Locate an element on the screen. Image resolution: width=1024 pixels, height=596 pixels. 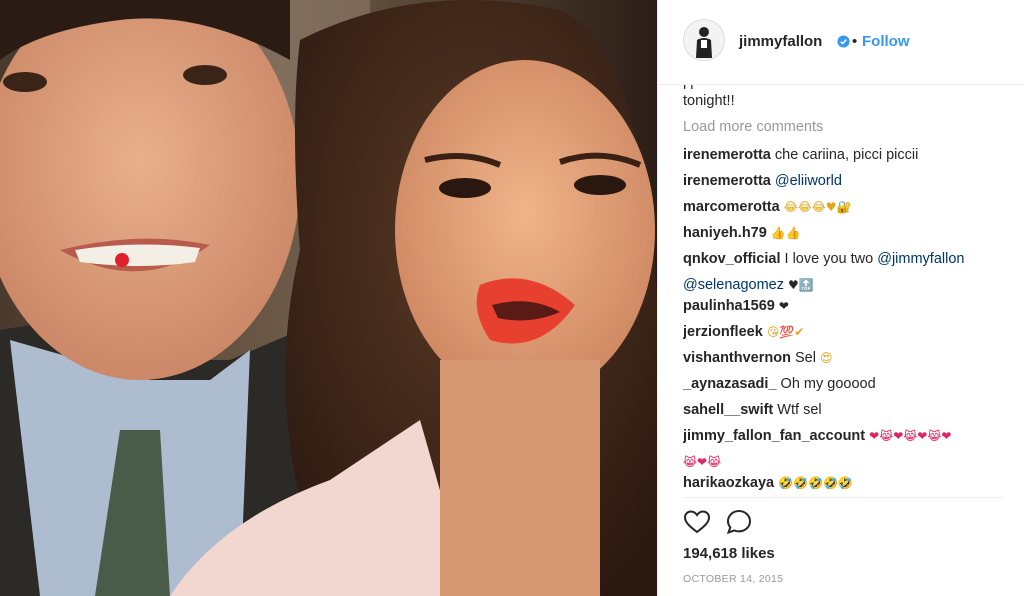
comment-item: irenemerotta che cariina, picci piccii is located at coordinates (843, 155).